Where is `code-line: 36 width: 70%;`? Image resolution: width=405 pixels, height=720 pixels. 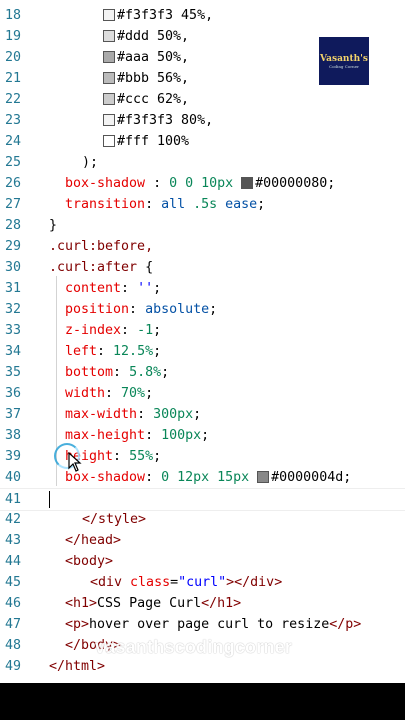 code-line: 36 width: 70%; is located at coordinates (202, 393).